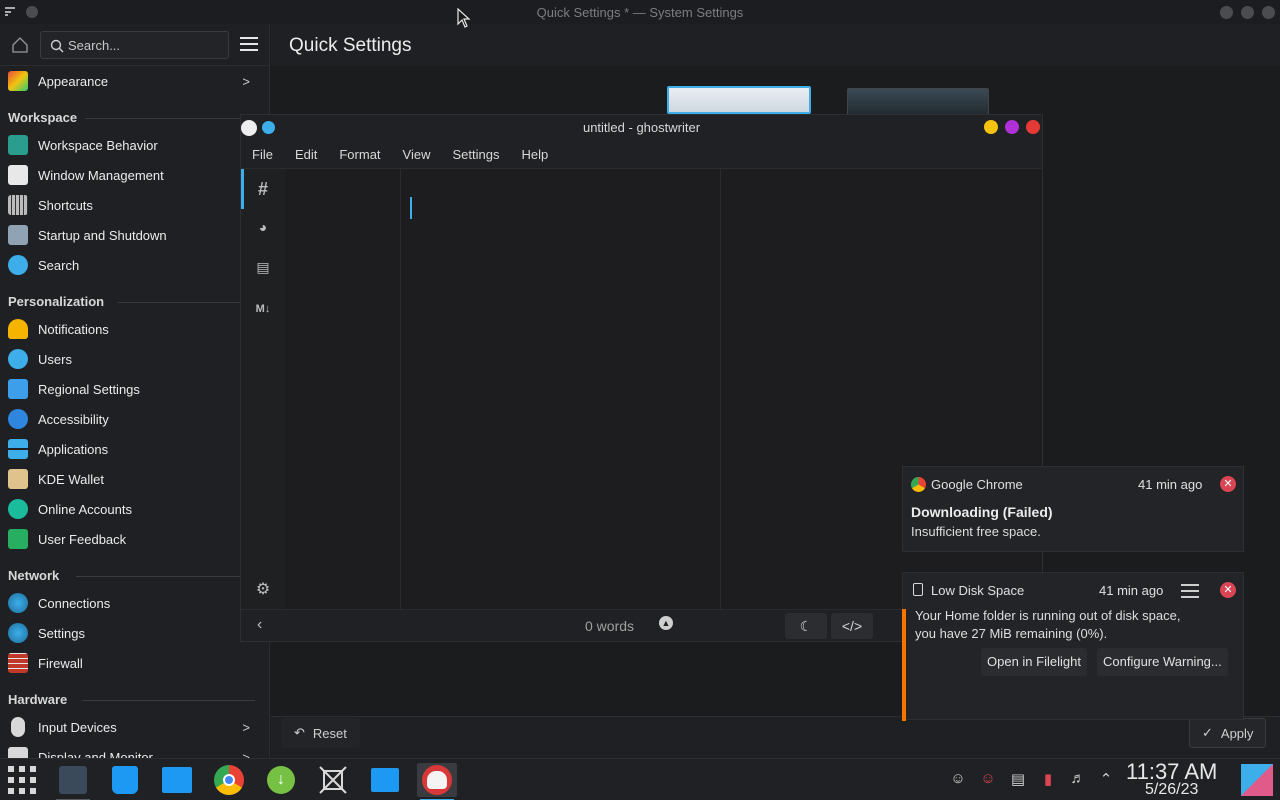 Image resolution: width=1280 pixels, height=800 pixels. I want to click on taskbar-dolphin, so click(177, 780).